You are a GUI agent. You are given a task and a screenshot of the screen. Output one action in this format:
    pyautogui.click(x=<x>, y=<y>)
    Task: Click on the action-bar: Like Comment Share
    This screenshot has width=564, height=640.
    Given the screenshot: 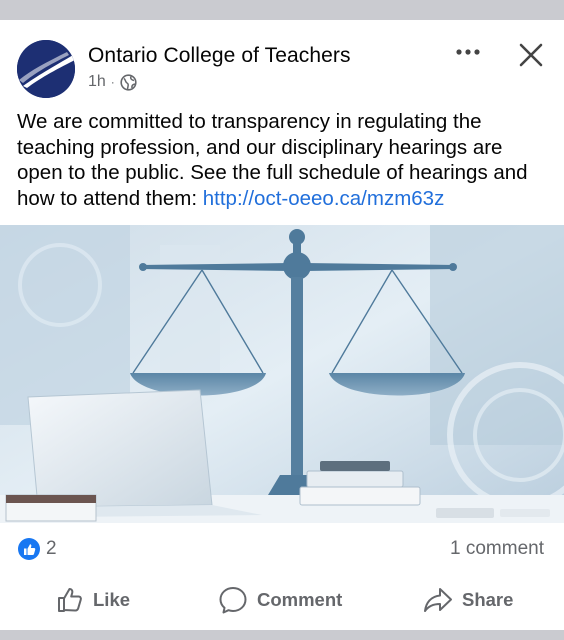 What is the action you would take?
    pyautogui.click(x=282, y=600)
    